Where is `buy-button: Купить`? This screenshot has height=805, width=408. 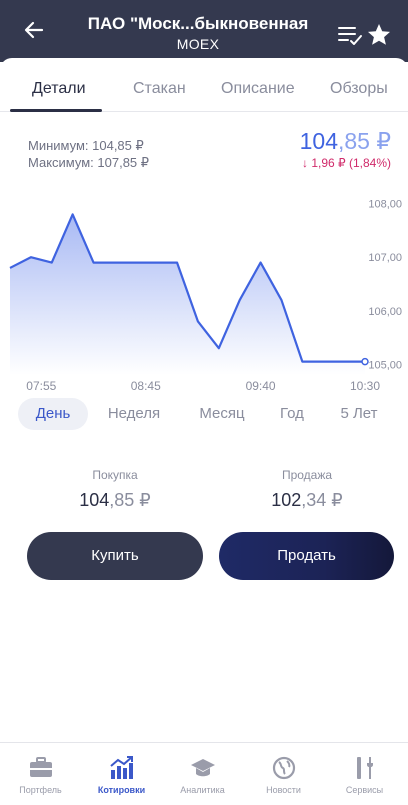
buy-button: Купить is located at coordinates (115, 556).